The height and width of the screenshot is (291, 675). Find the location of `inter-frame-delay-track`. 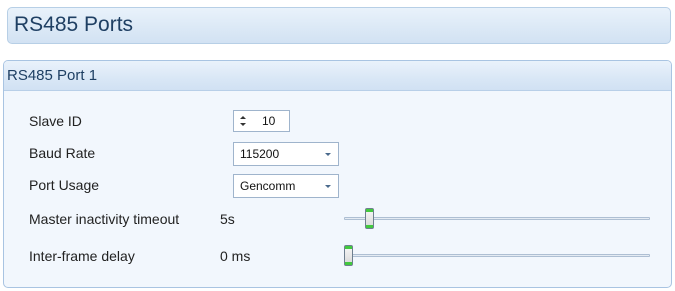

inter-frame-delay-track is located at coordinates (497, 255).